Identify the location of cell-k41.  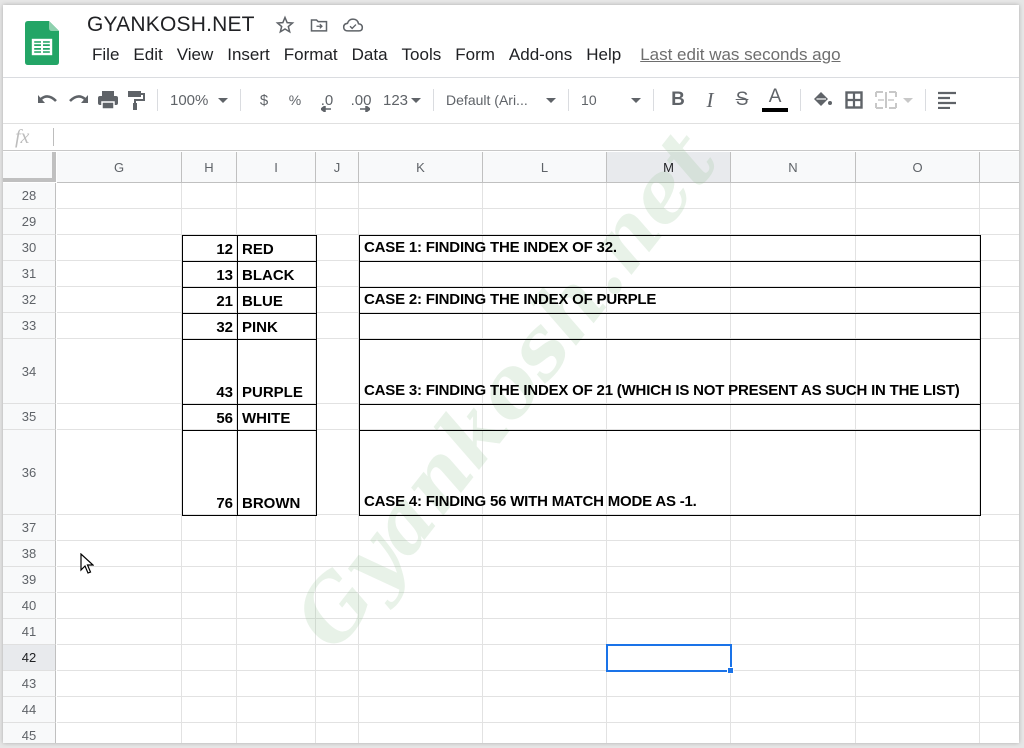
(421, 632).